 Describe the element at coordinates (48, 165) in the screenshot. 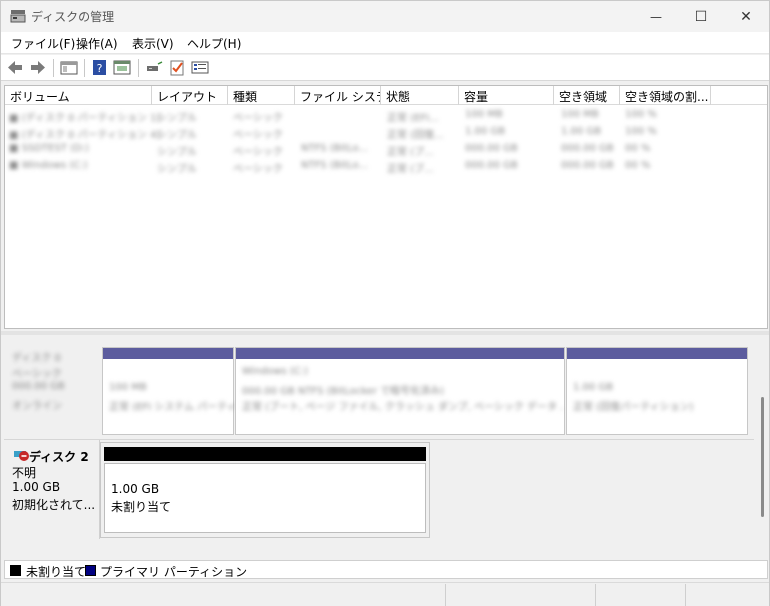

I see `cell-volume: ■ Windows (C:)` at that location.